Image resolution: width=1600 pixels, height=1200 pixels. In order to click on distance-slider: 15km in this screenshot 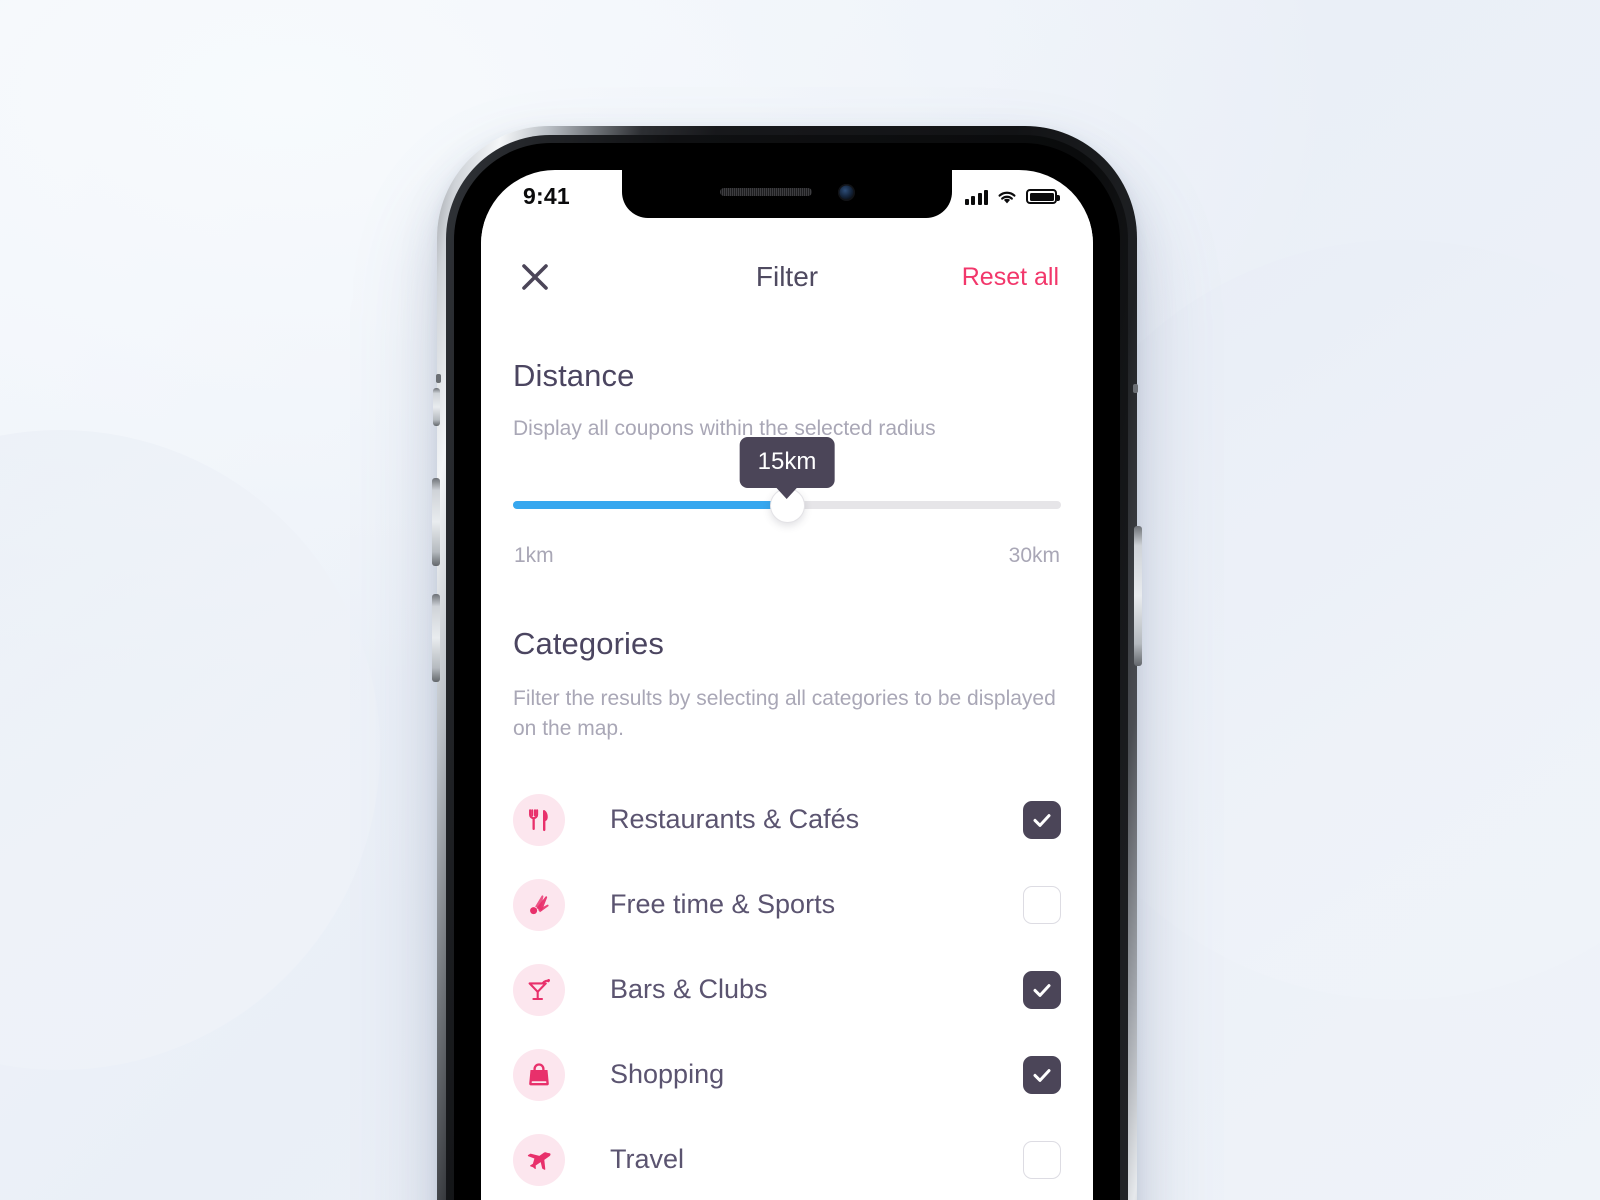, I will do `click(787, 484)`.